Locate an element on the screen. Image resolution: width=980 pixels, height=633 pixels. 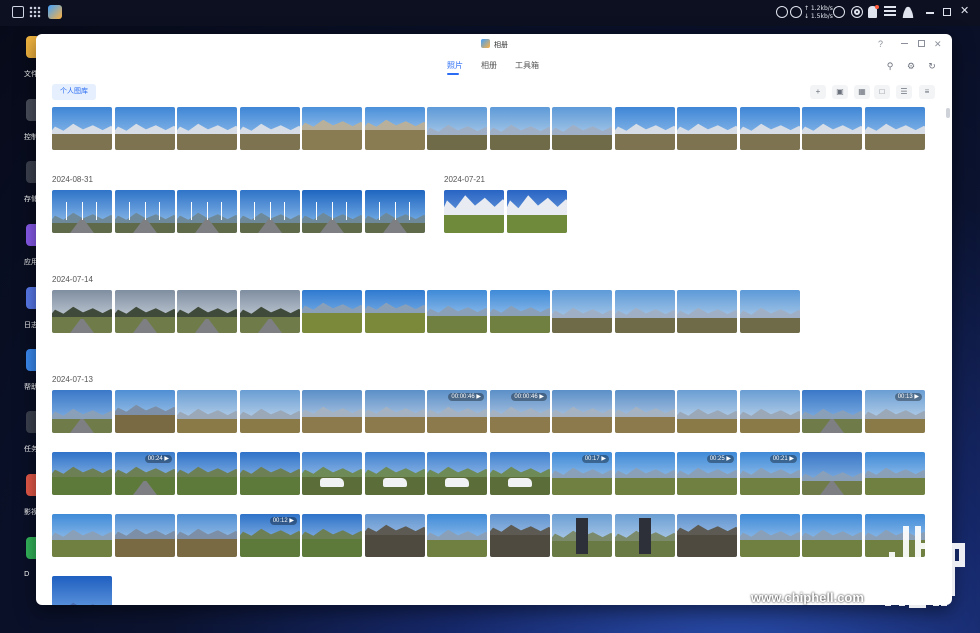
gauge-icon is located at coordinates (782, 12).